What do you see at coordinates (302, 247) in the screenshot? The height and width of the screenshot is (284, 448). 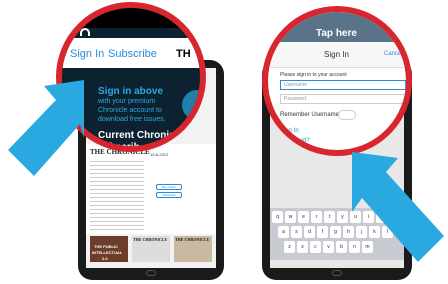 I see `key-x: x` at bounding box center [302, 247].